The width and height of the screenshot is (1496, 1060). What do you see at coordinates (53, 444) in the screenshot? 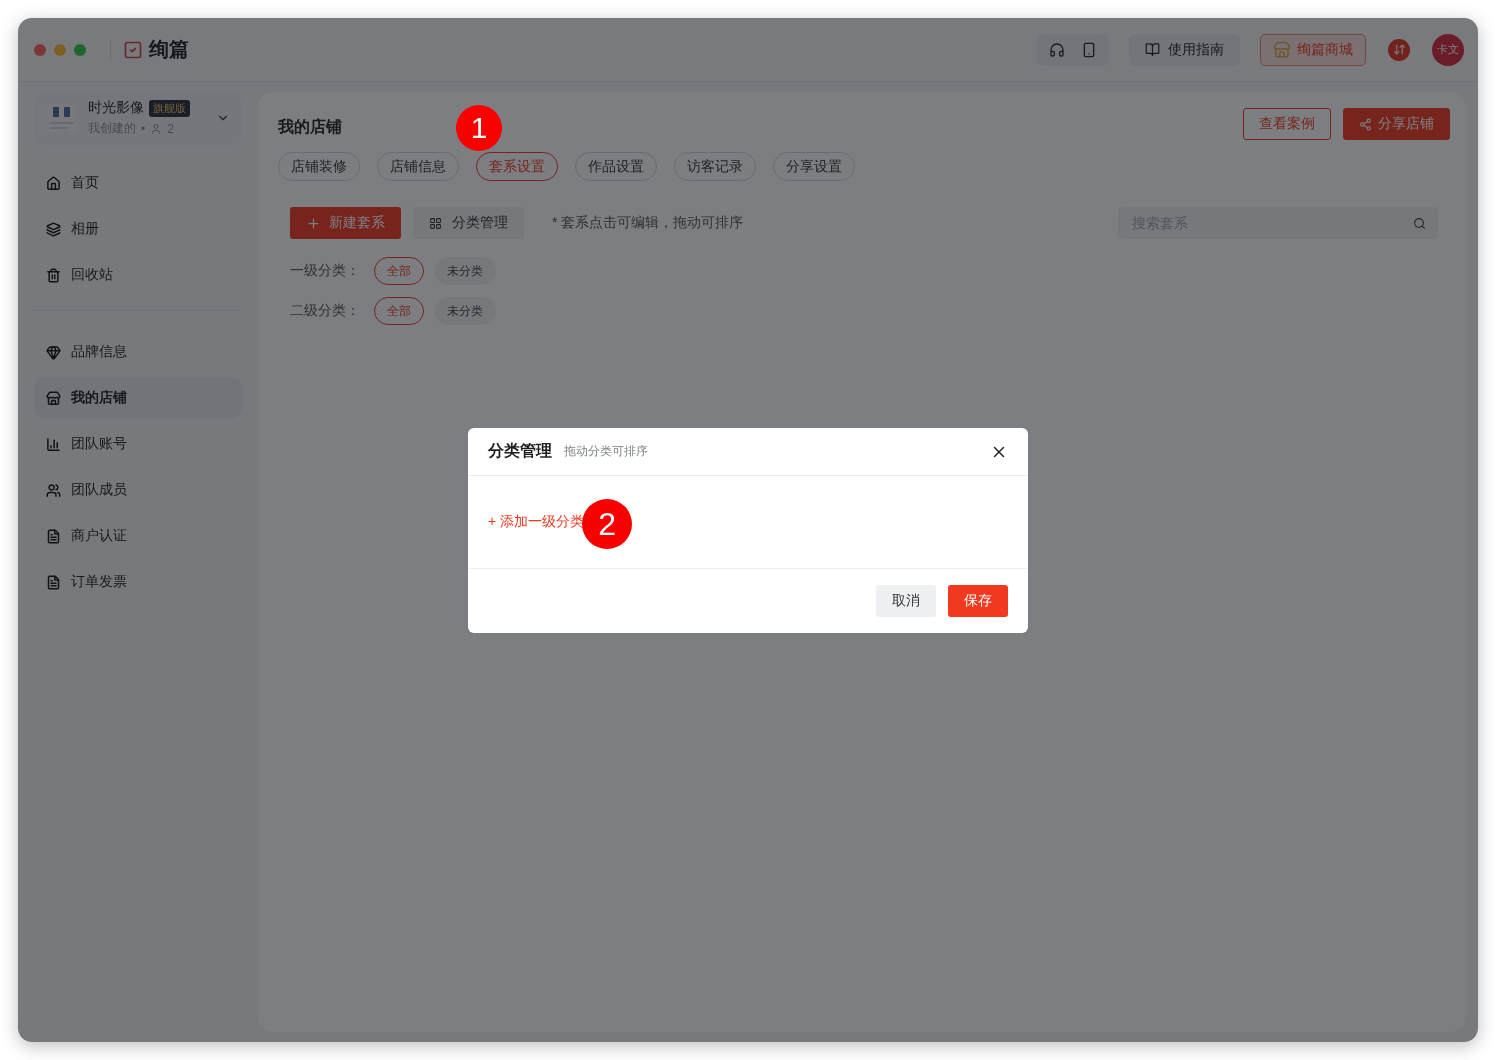
I see `bar-chart-icon` at bounding box center [53, 444].